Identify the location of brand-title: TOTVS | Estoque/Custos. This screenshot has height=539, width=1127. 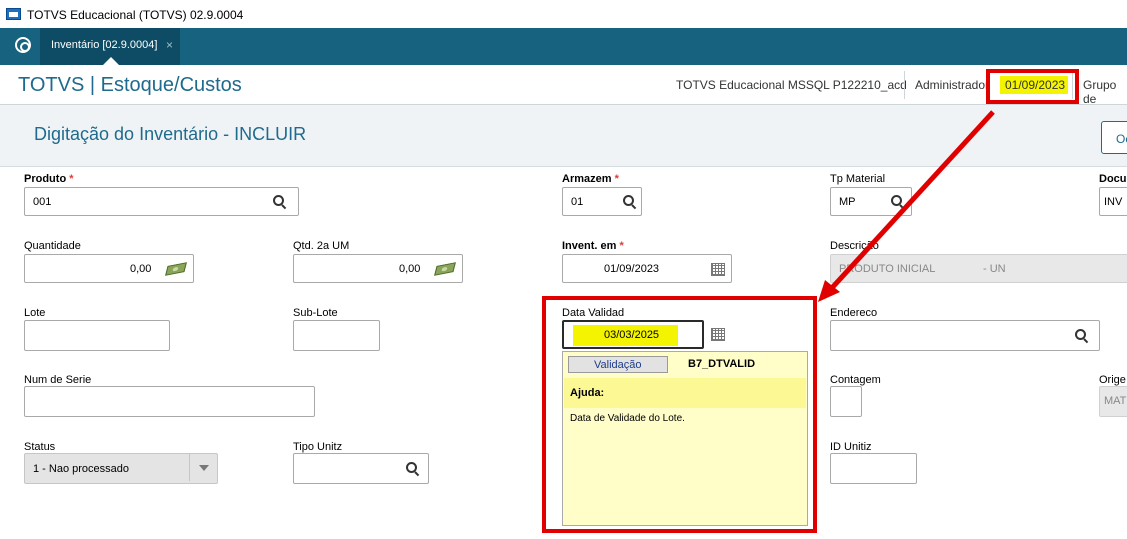
(130, 85).